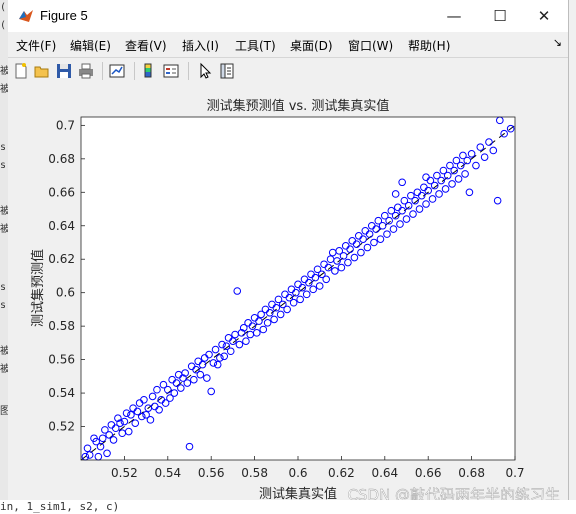  Describe the element at coordinates (544, 16) in the screenshot. I see `close-button: ✕` at that location.